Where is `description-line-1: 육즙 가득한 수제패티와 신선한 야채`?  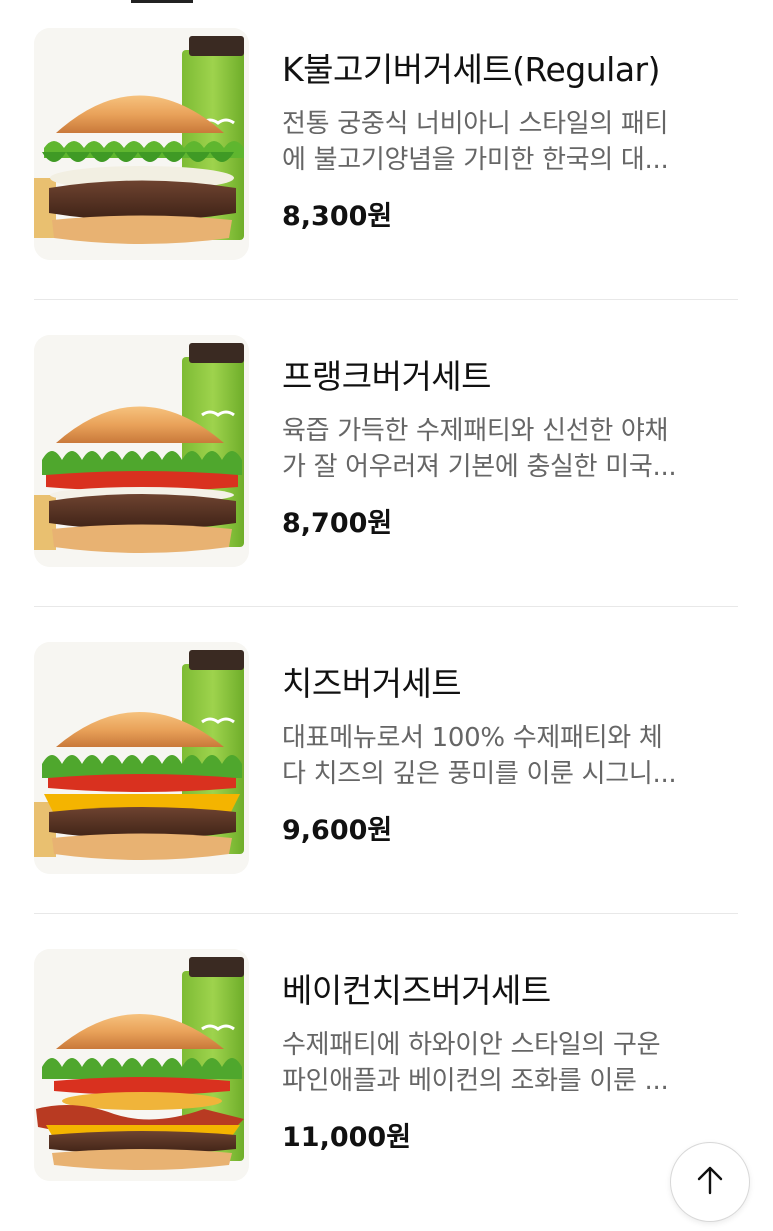 description-line-1: 육즙 가득한 수제패티와 신선한 야채 is located at coordinates (475, 431).